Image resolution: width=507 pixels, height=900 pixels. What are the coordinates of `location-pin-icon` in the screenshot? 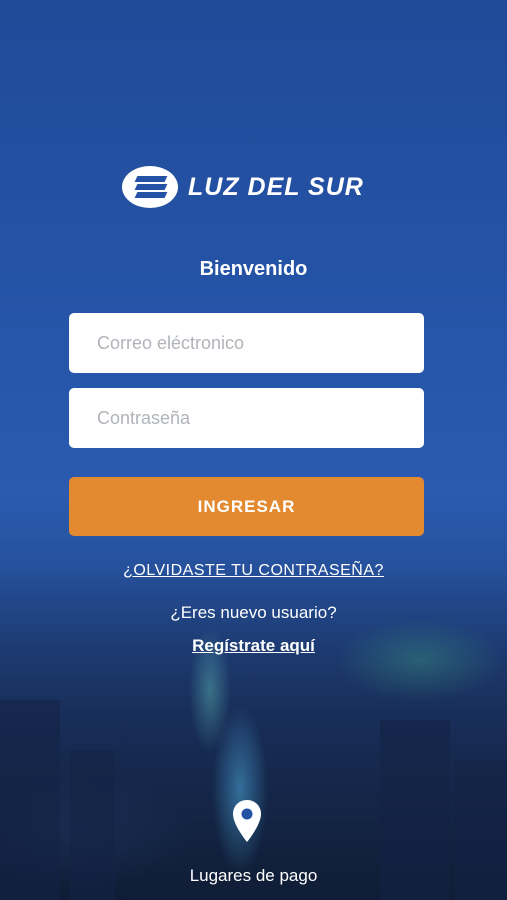 It's located at (247, 823).